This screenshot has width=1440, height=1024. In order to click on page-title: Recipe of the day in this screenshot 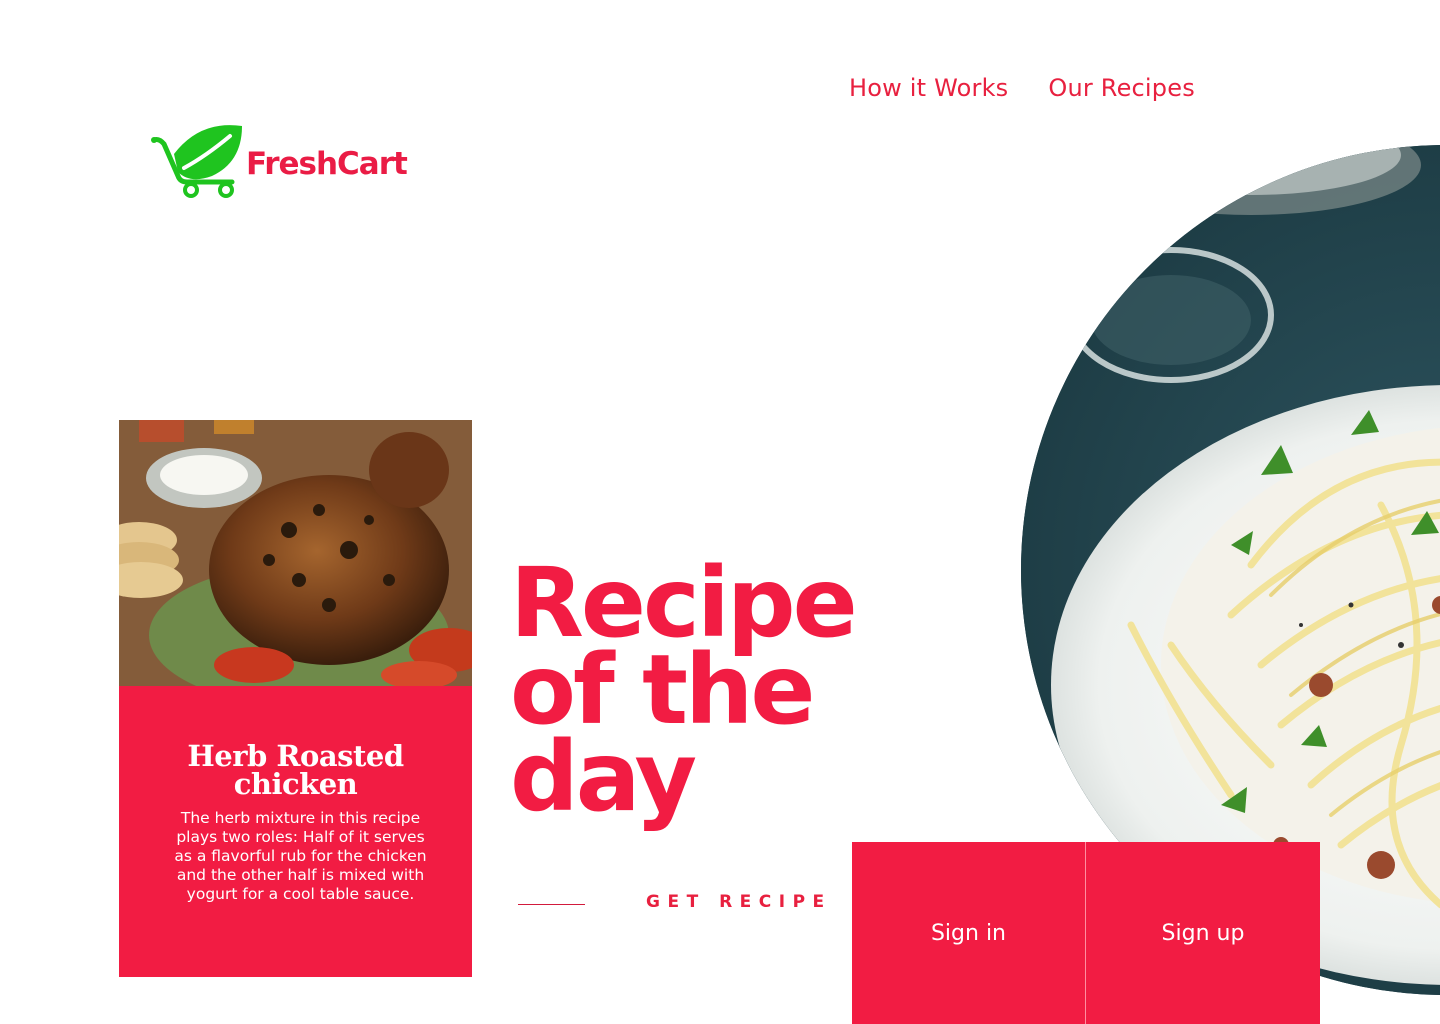, I will do `click(684, 690)`.